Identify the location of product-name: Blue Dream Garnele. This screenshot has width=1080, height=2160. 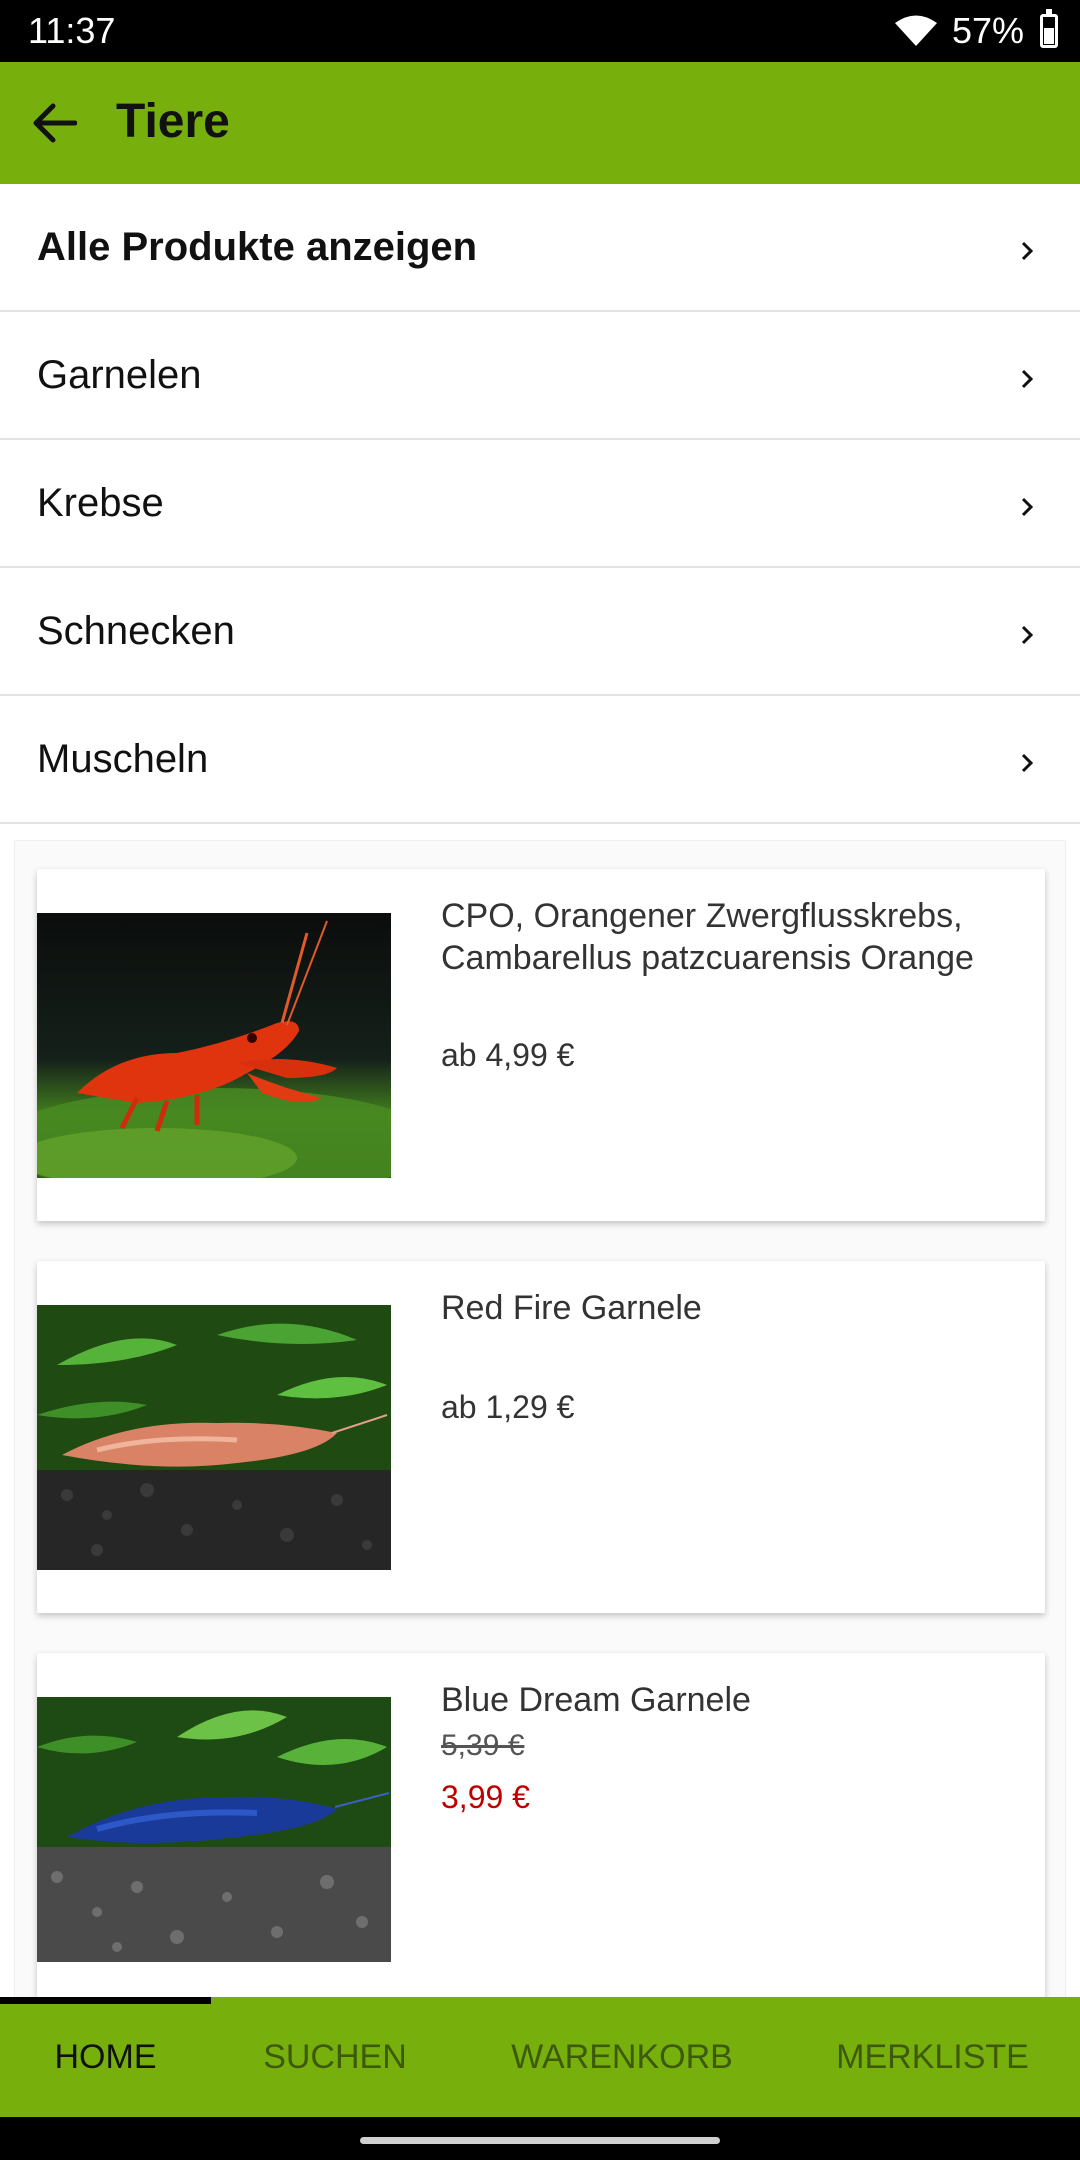
(596, 1700).